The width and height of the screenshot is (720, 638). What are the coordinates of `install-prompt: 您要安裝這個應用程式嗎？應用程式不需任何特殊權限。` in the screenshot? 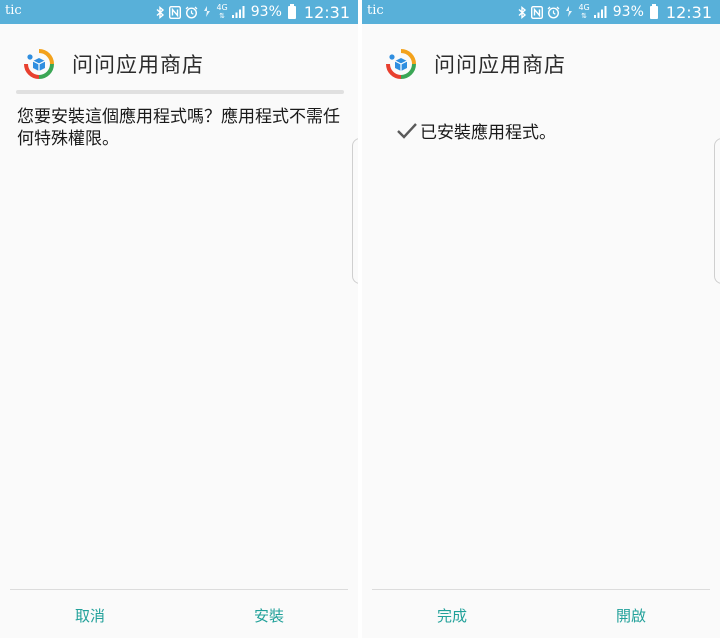 It's located at (178, 128).